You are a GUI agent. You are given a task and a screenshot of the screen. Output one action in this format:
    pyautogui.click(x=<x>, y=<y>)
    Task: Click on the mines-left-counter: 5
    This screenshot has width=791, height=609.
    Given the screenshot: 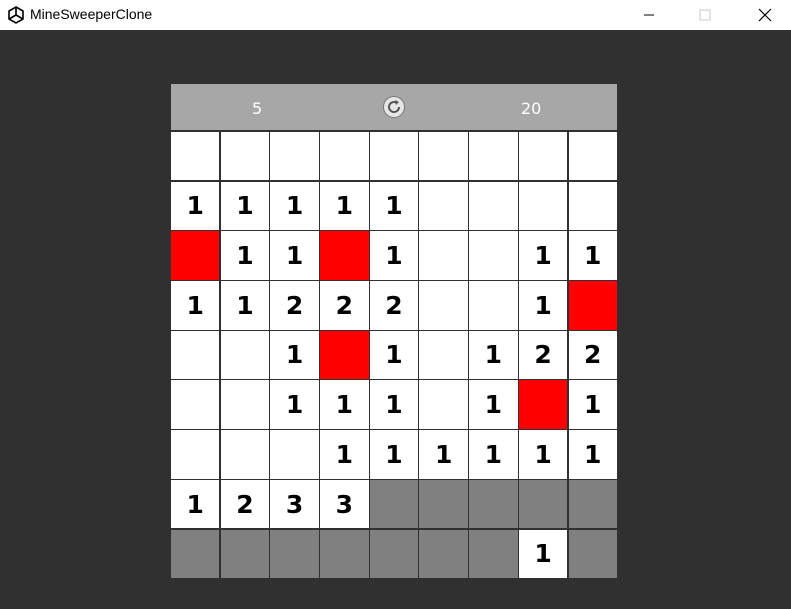 What is the action you would take?
    pyautogui.click(x=257, y=108)
    